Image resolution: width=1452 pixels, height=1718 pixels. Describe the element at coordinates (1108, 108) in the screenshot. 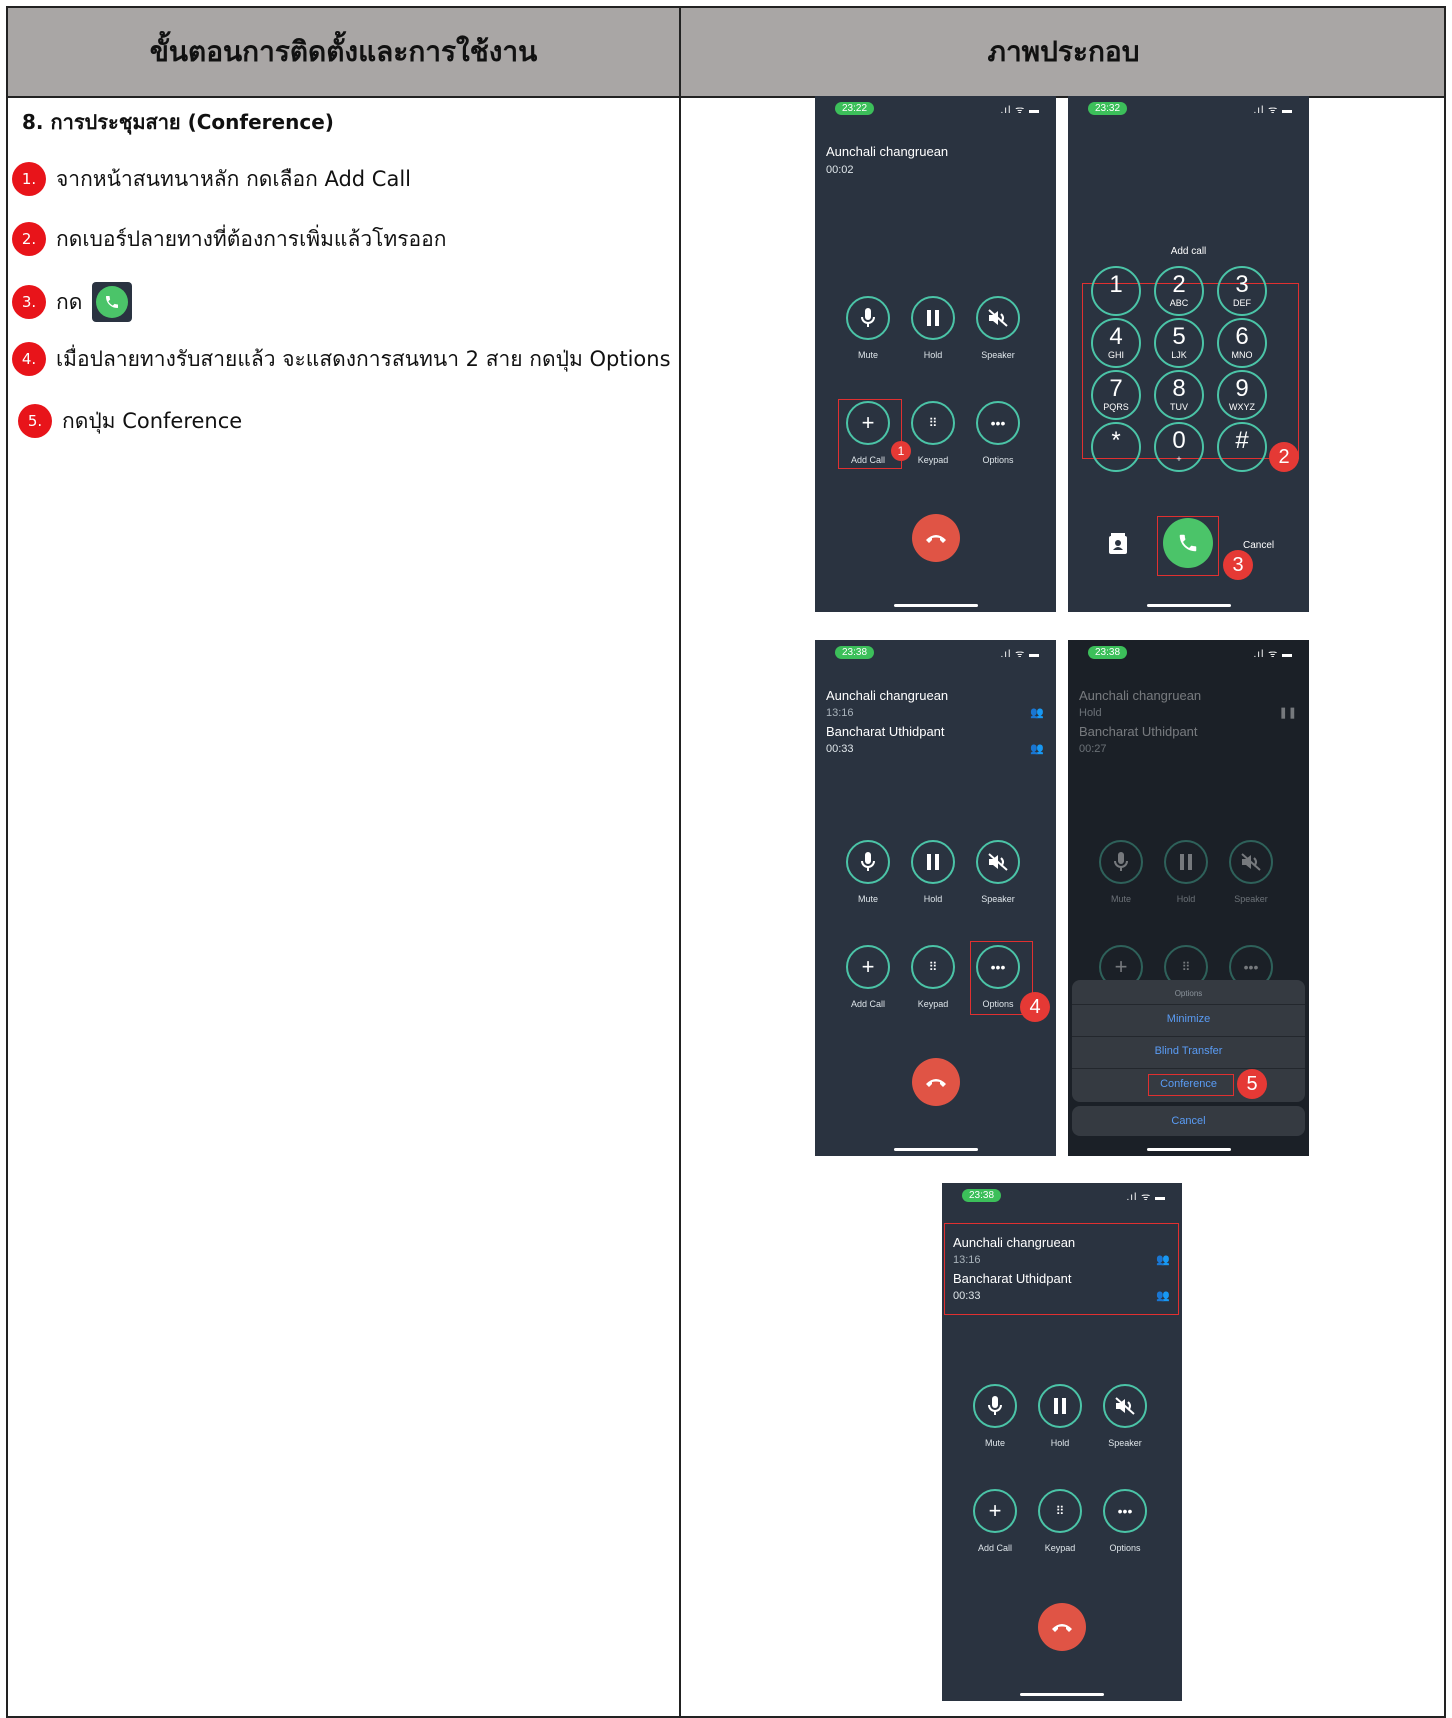

I see `status-time: 23:32` at that location.